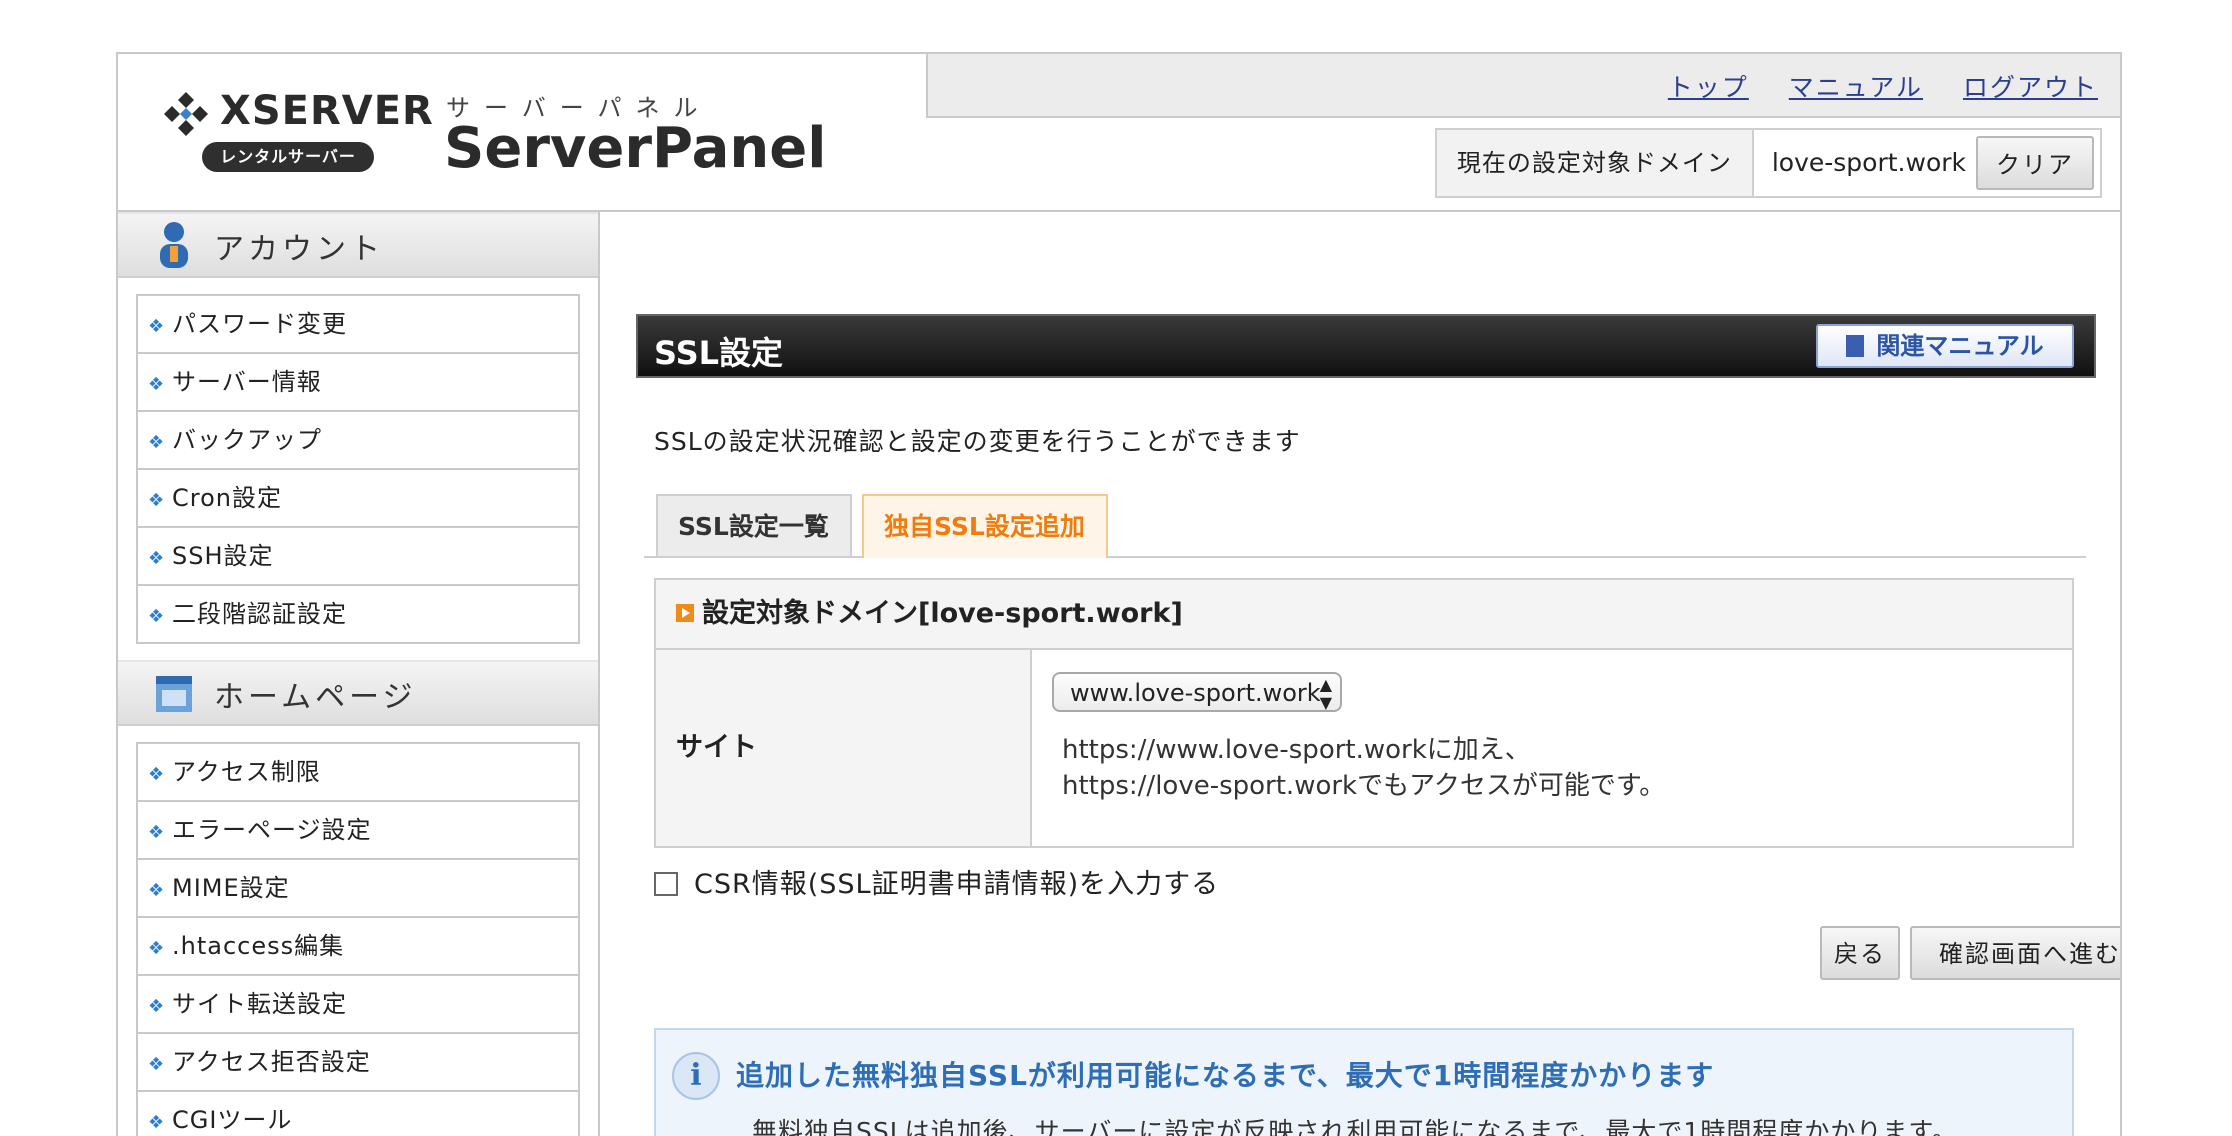 This screenshot has width=2232, height=1136. I want to click on top-links: トップ マニュアル ログアウト, so click(1867, 86).